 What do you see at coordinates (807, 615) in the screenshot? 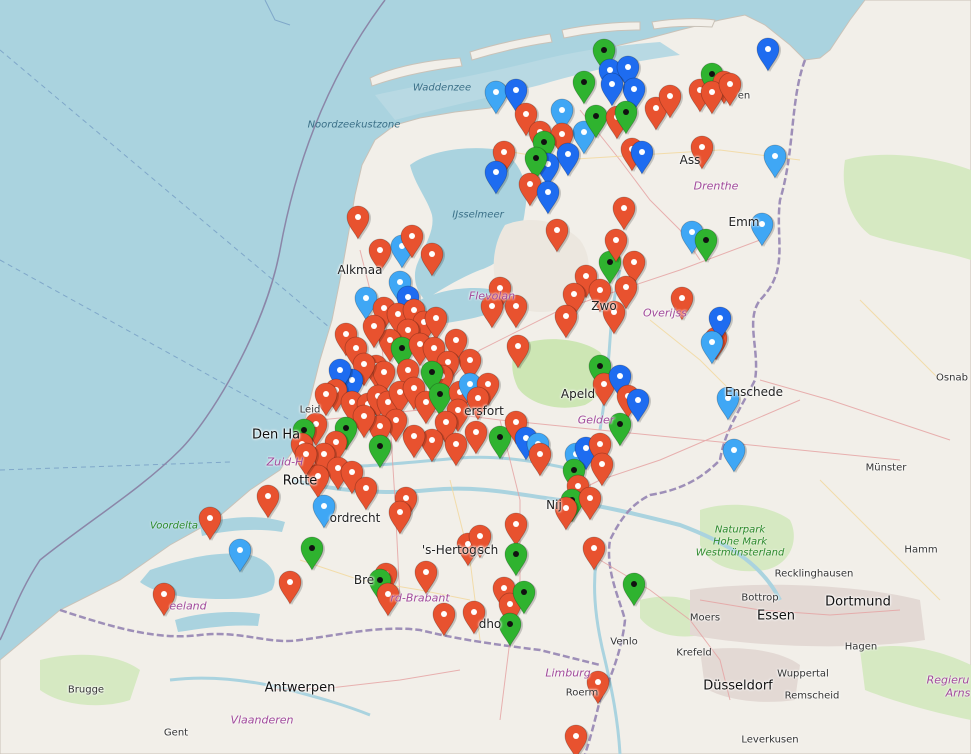
I see `urban-area` at bounding box center [807, 615].